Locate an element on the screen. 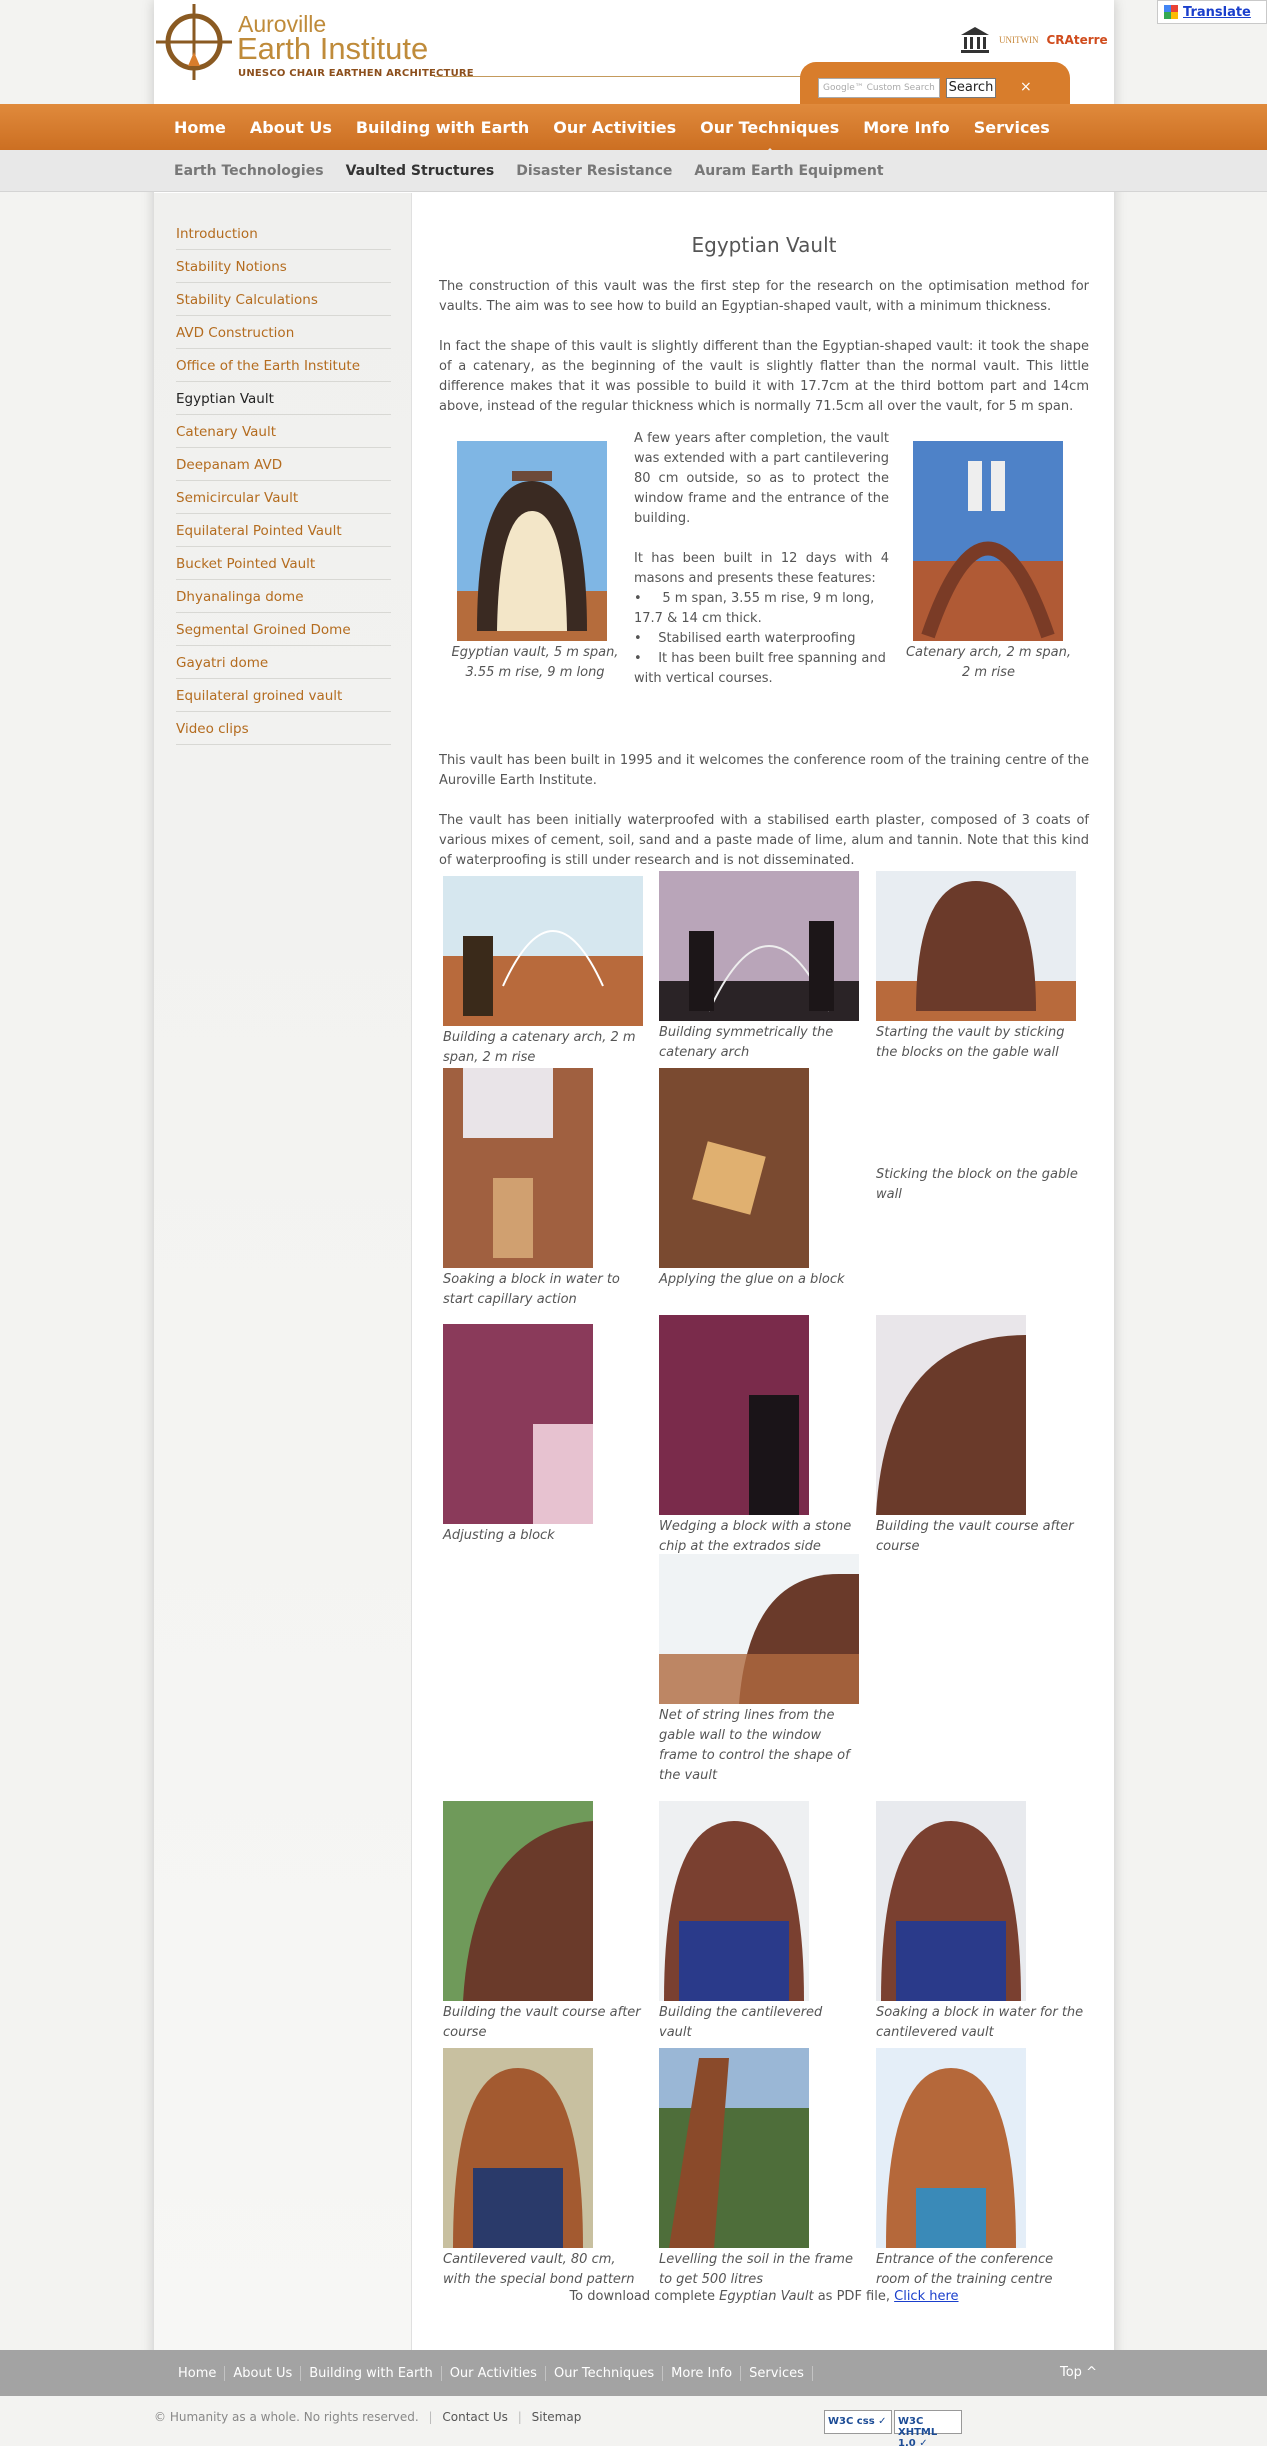  translate-link: Translate is located at coordinates (1217, 12).